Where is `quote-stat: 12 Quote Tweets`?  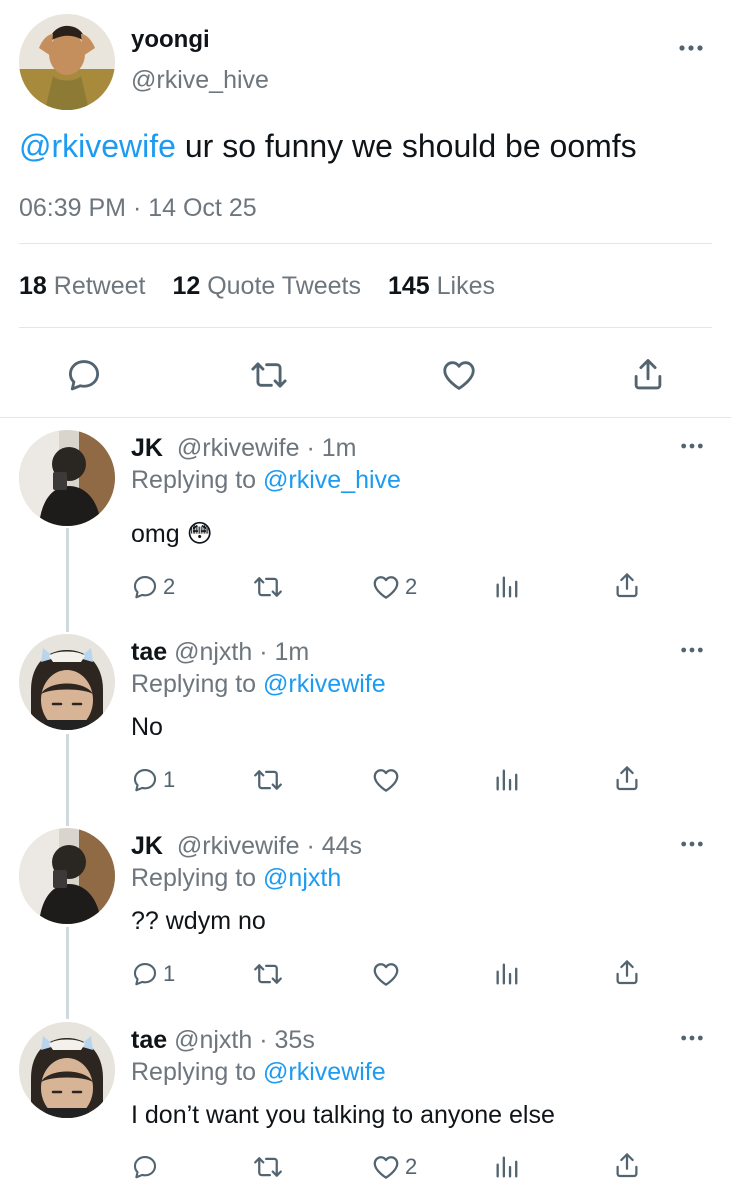 quote-stat: 12 Quote Tweets is located at coordinates (266, 286).